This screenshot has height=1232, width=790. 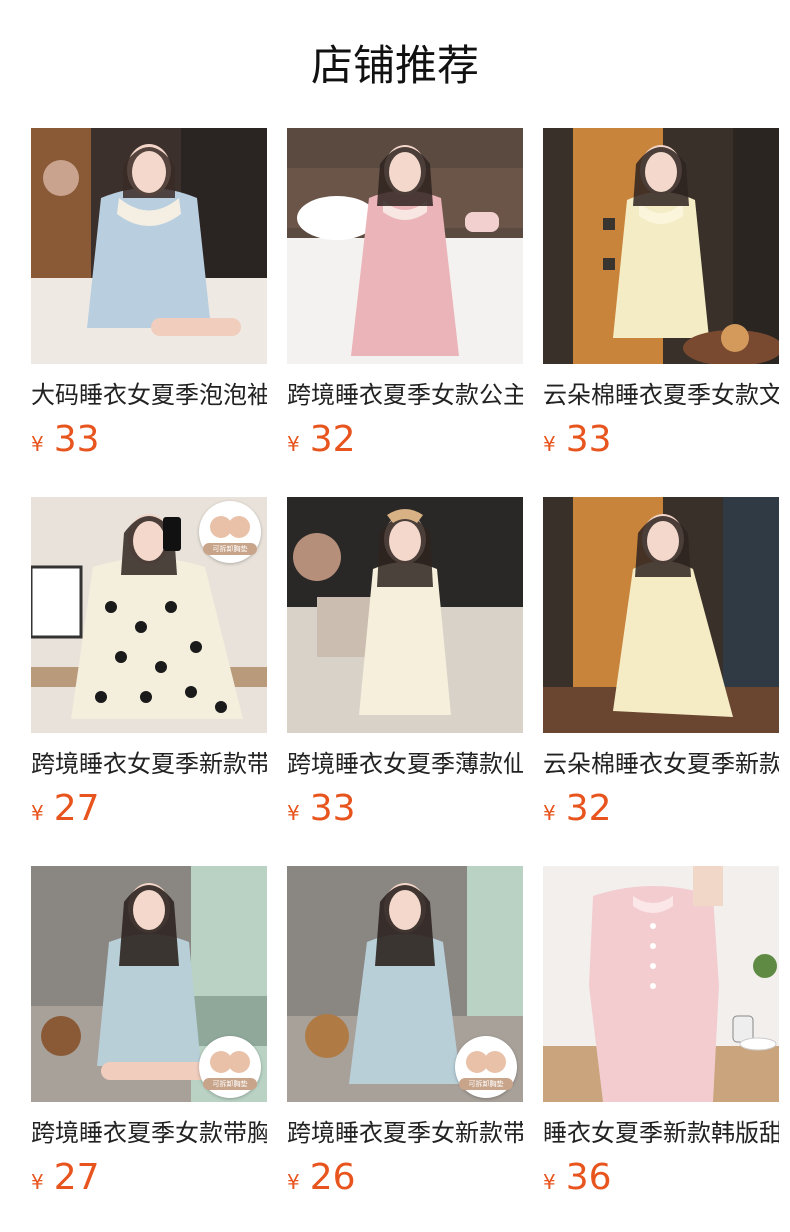 I want to click on product-card: 可拆卸胸垫 跨境睡衣夏季女款带胸 ¥27, so click(x=149, y=1049).